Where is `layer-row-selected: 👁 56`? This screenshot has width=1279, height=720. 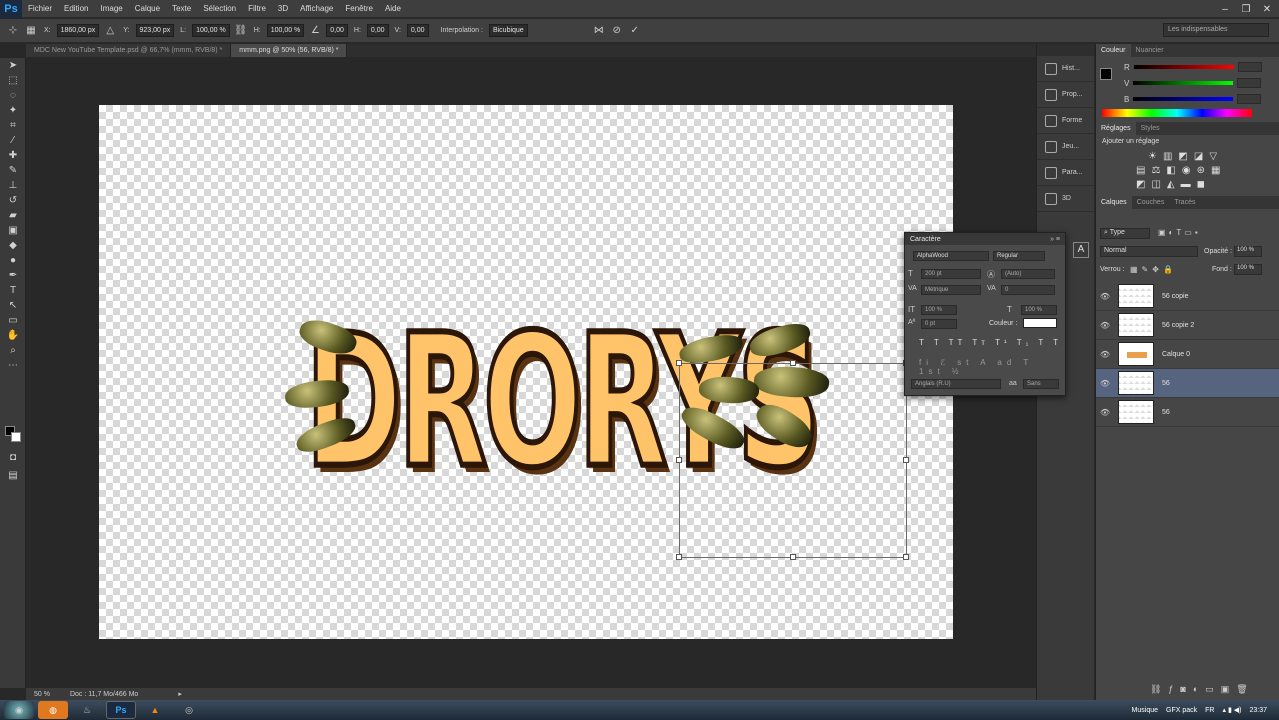
layer-row-selected: 👁 56 is located at coordinates (1187, 383).